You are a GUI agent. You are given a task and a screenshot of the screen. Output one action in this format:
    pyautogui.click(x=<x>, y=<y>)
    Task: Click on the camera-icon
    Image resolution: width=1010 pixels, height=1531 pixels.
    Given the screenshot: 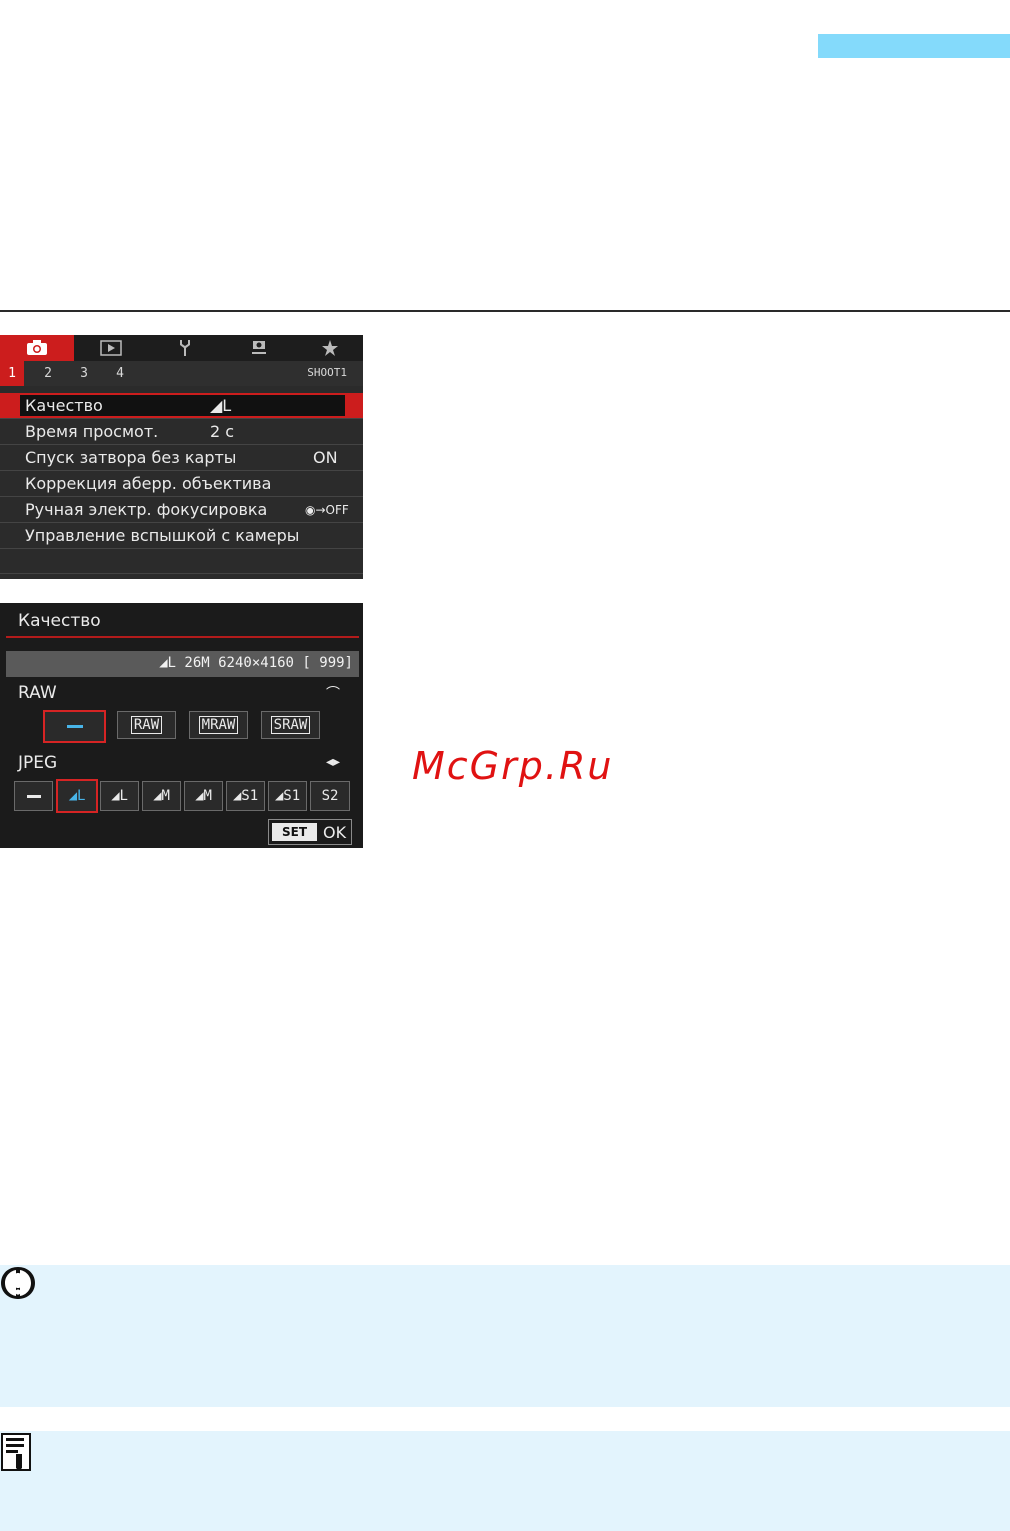 What is the action you would take?
    pyautogui.click(x=37, y=347)
    